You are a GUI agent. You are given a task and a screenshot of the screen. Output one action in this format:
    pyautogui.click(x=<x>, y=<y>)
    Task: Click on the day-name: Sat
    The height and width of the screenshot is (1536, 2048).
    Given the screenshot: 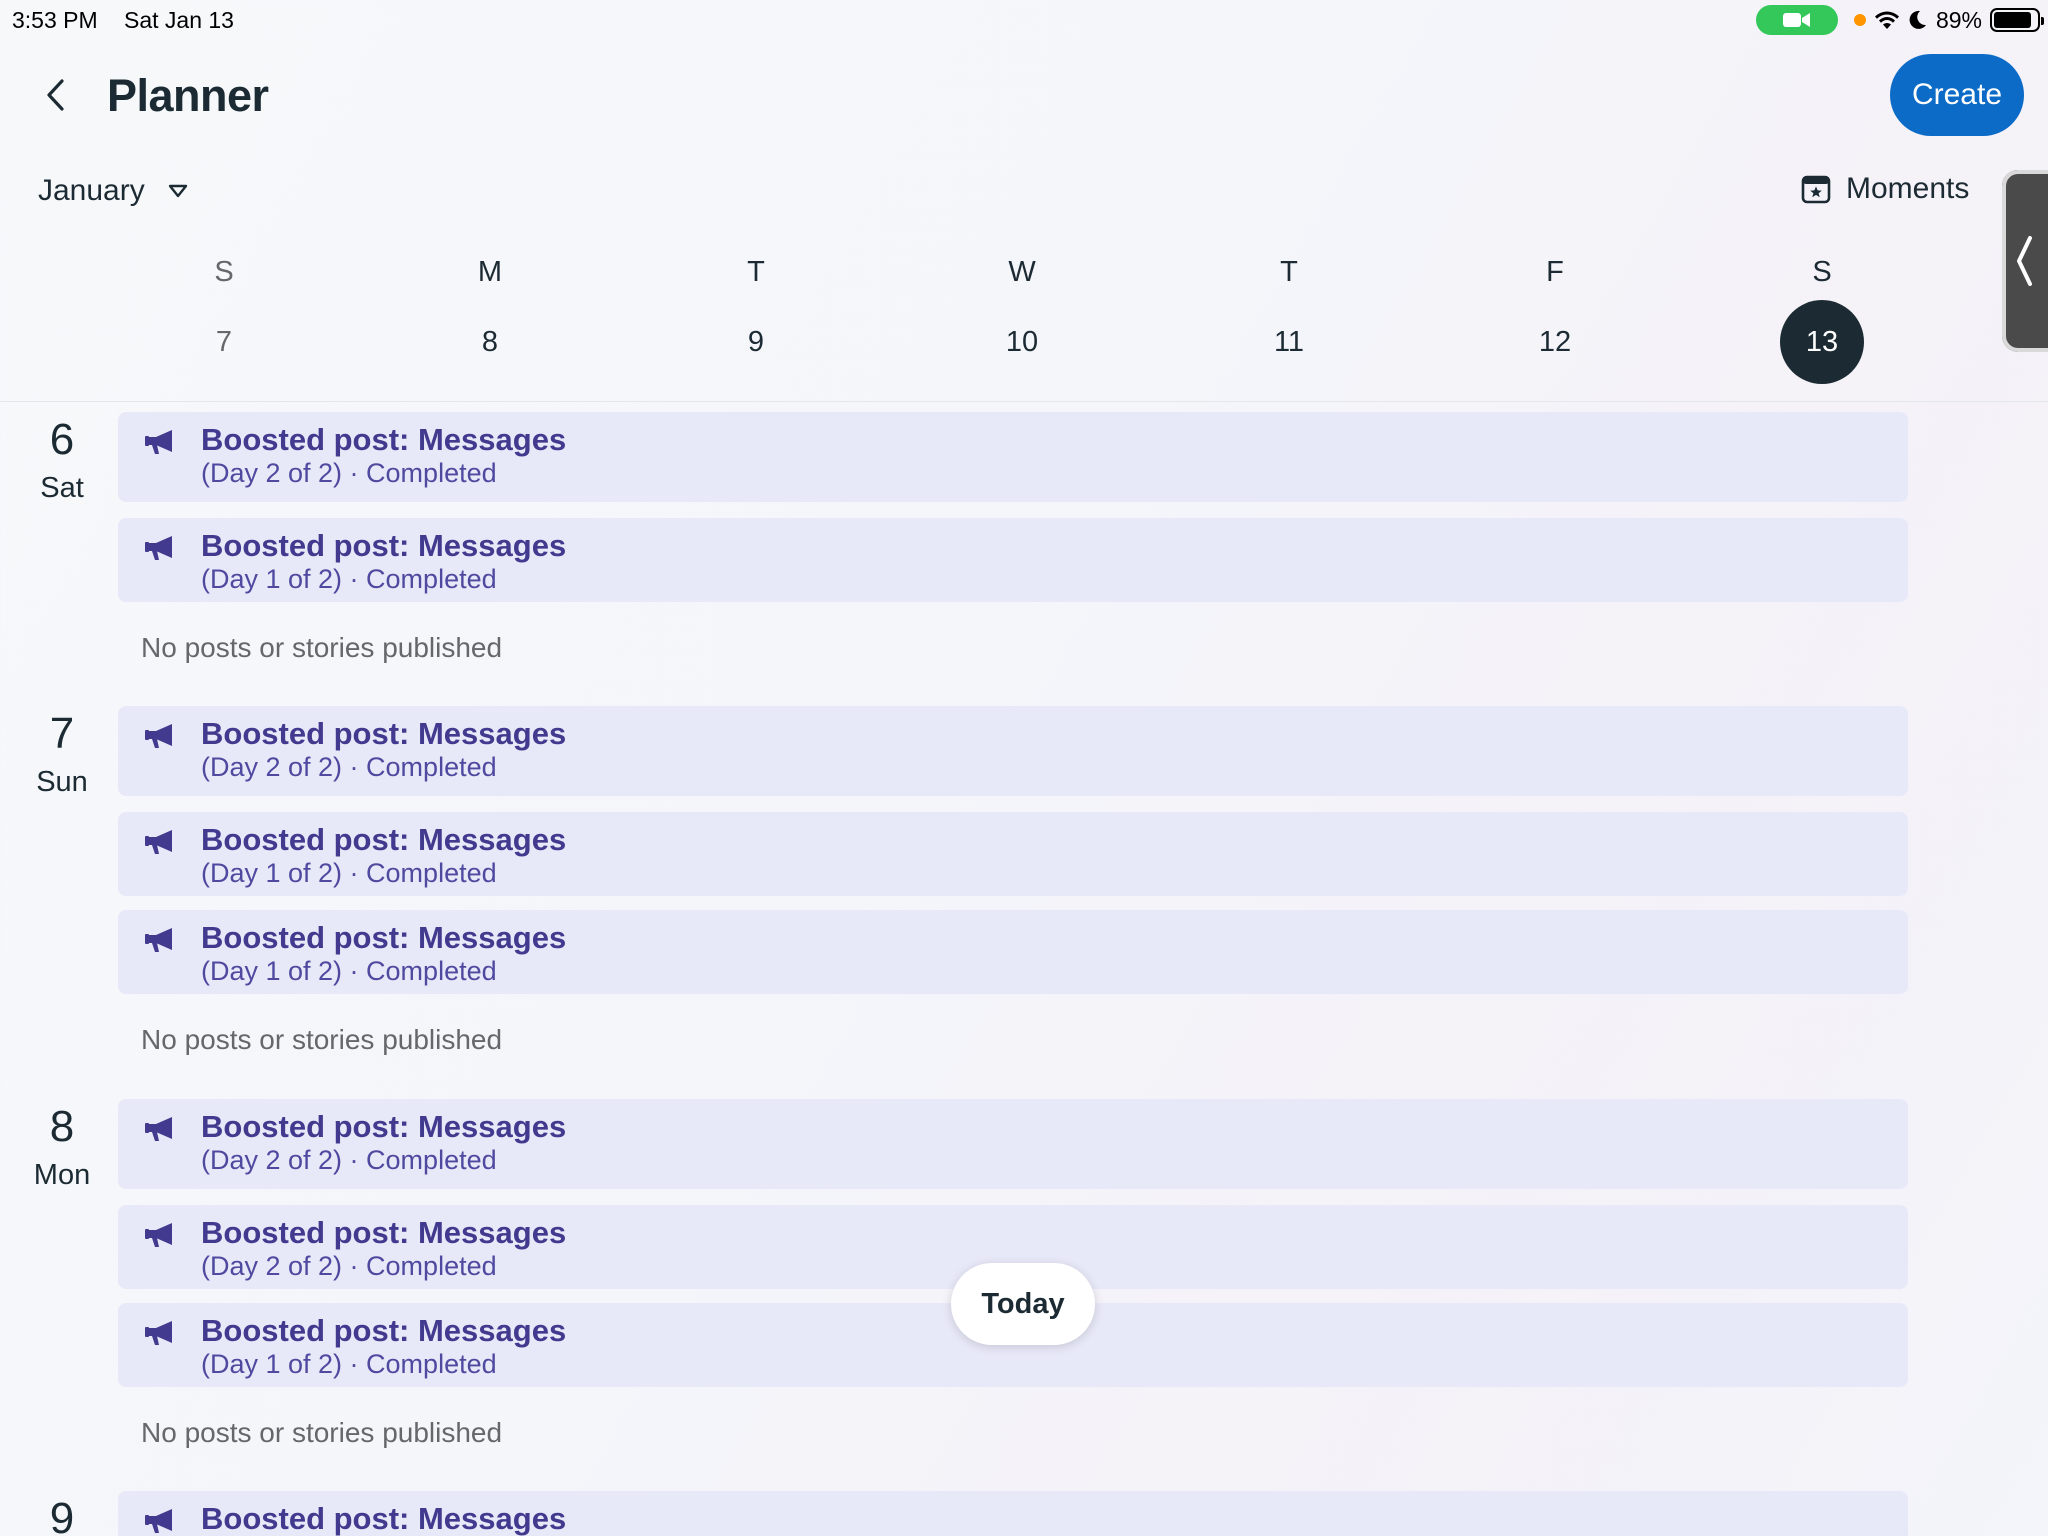 What is the action you would take?
    pyautogui.click(x=62, y=488)
    